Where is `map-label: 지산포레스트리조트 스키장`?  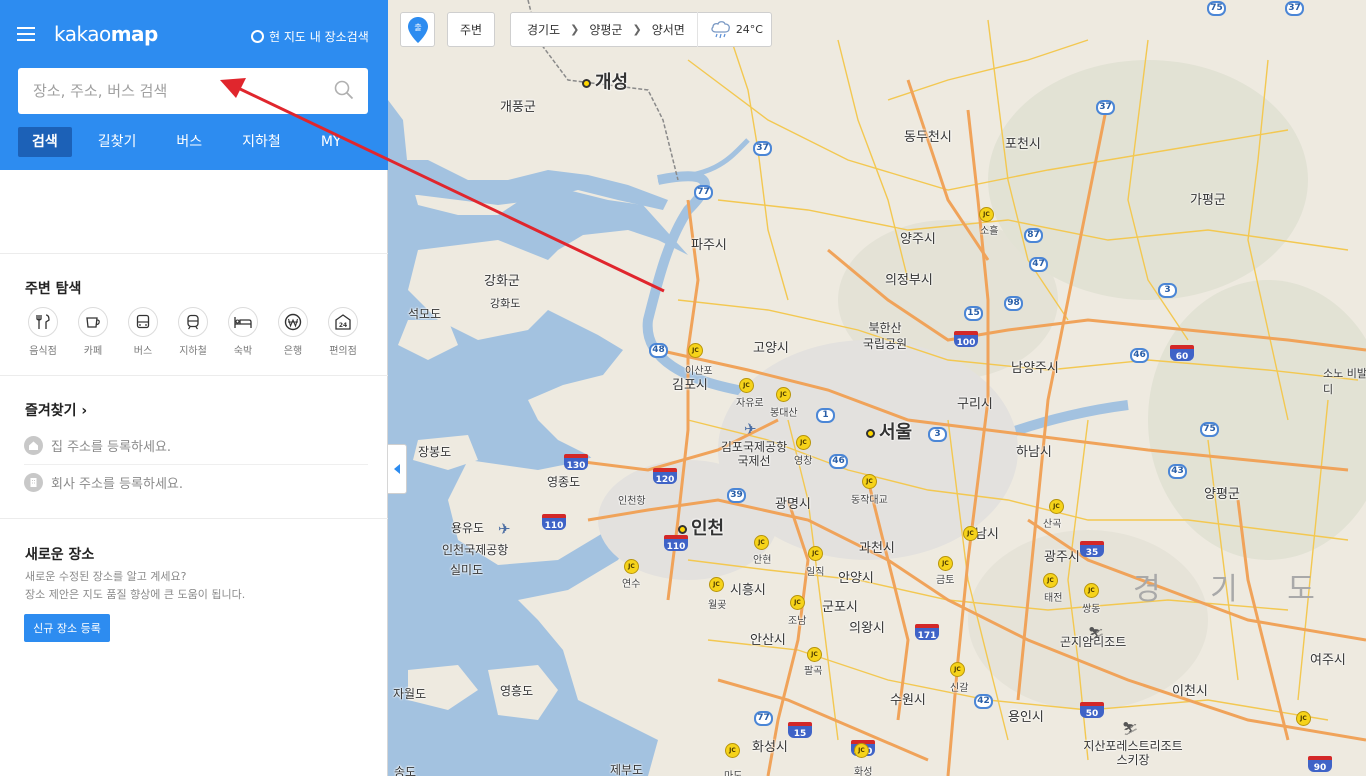 map-label: 지산포레스트리조트 스키장 is located at coordinates (1133, 753).